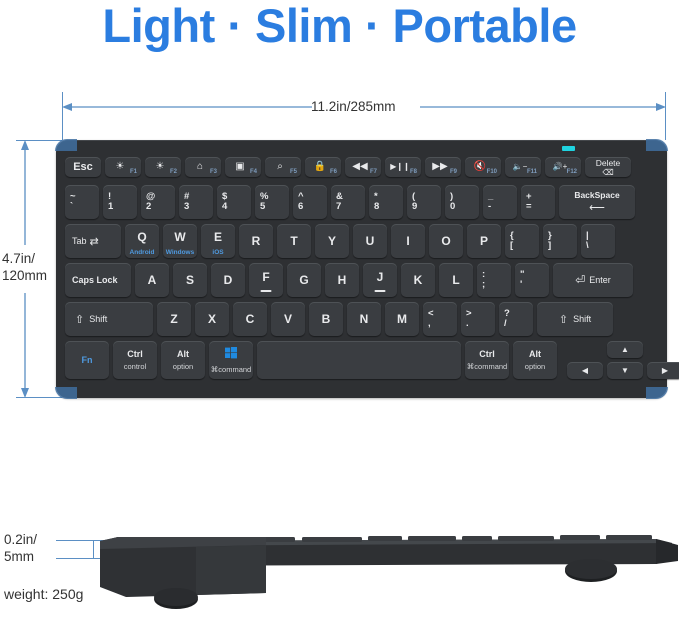  Describe the element at coordinates (218, 241) in the screenshot. I see `key-e: EiOS` at that location.